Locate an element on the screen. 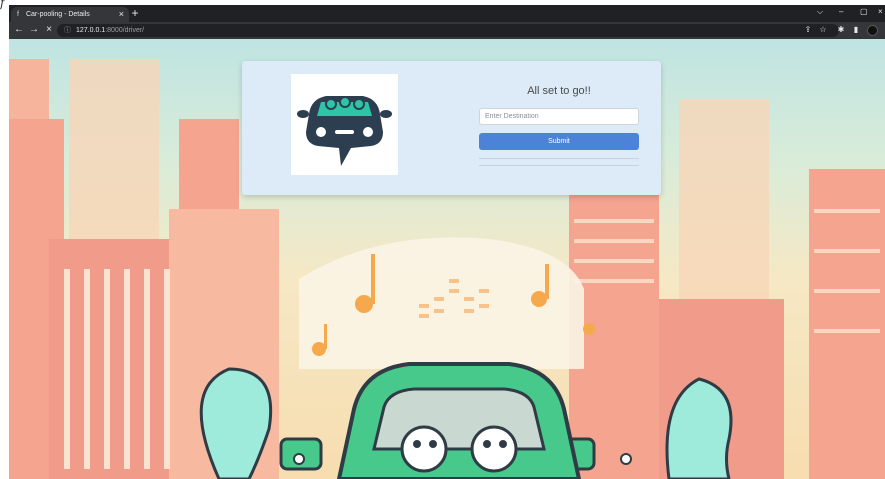  carpool-logo-icon is located at coordinates (344, 131).